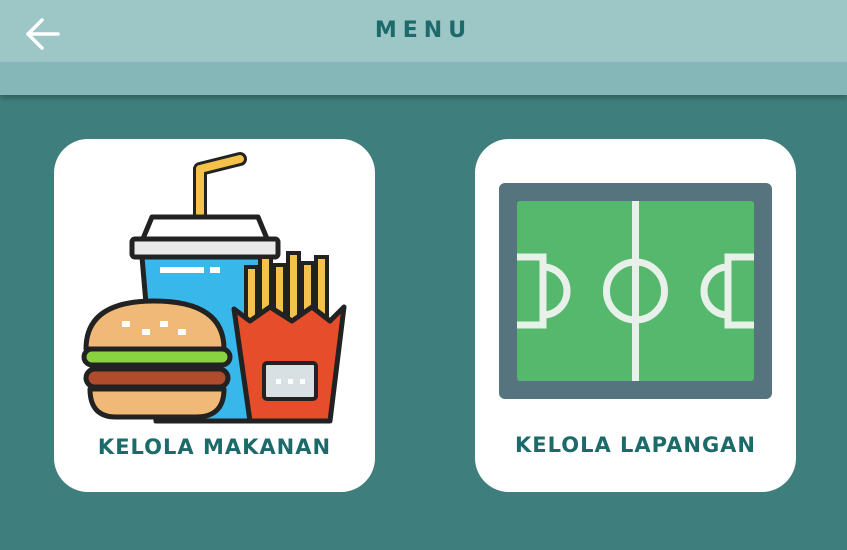  Describe the element at coordinates (423, 78) in the screenshot. I see `app-bar-extension` at that location.